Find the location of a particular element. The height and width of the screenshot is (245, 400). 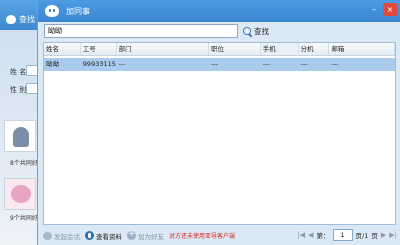

background-window: 查找 姓 名： 性 别： 8个共同好 9个共同好 is located at coordinates (20, 122).